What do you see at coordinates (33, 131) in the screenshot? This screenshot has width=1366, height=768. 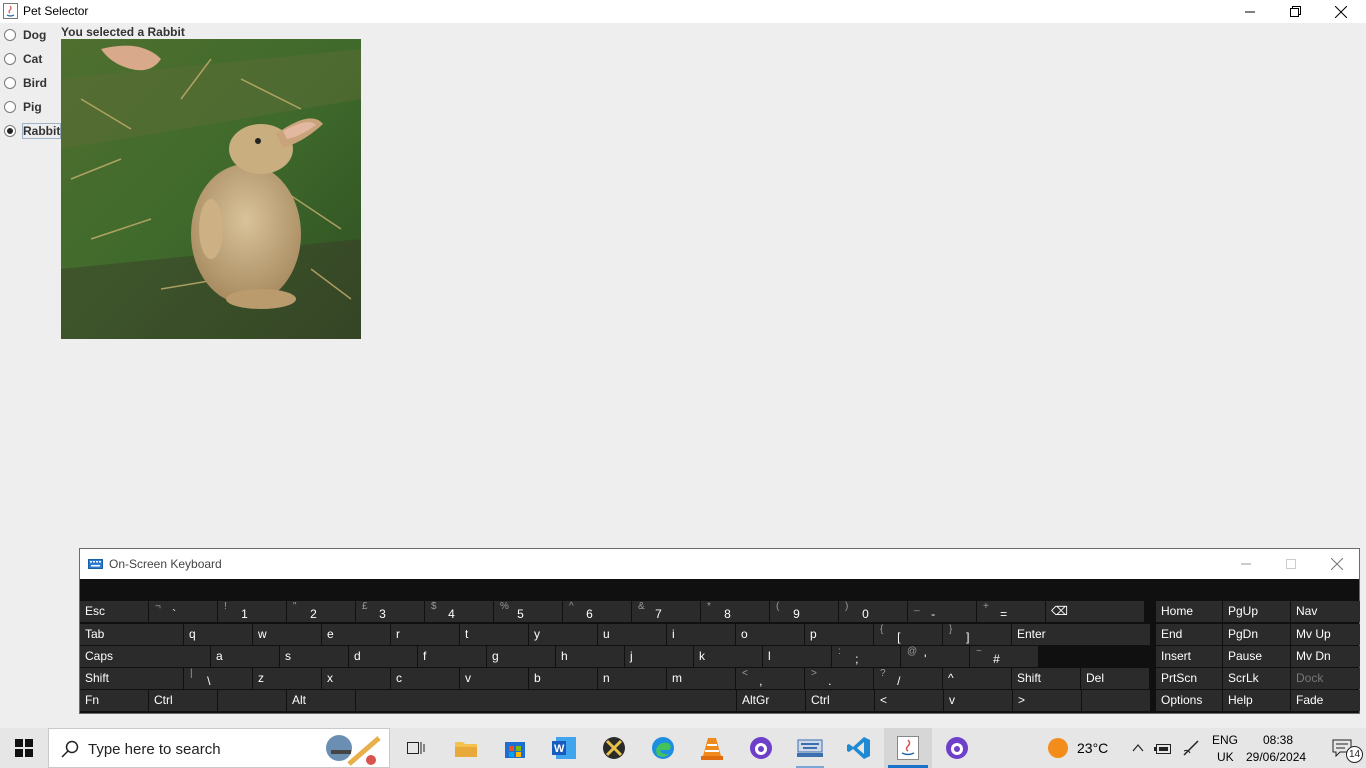 I see `radio-rabbit: Rabbit` at bounding box center [33, 131].